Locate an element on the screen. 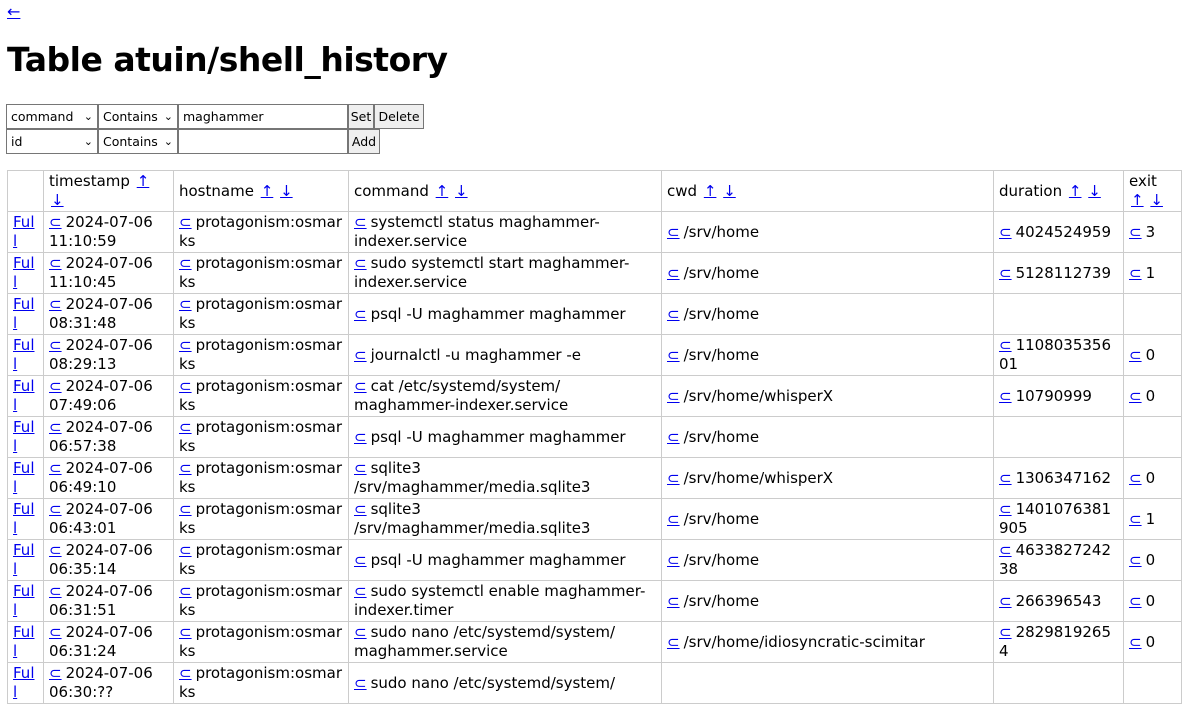 The height and width of the screenshot is (704, 1184). filter-value-input is located at coordinates (263, 141).